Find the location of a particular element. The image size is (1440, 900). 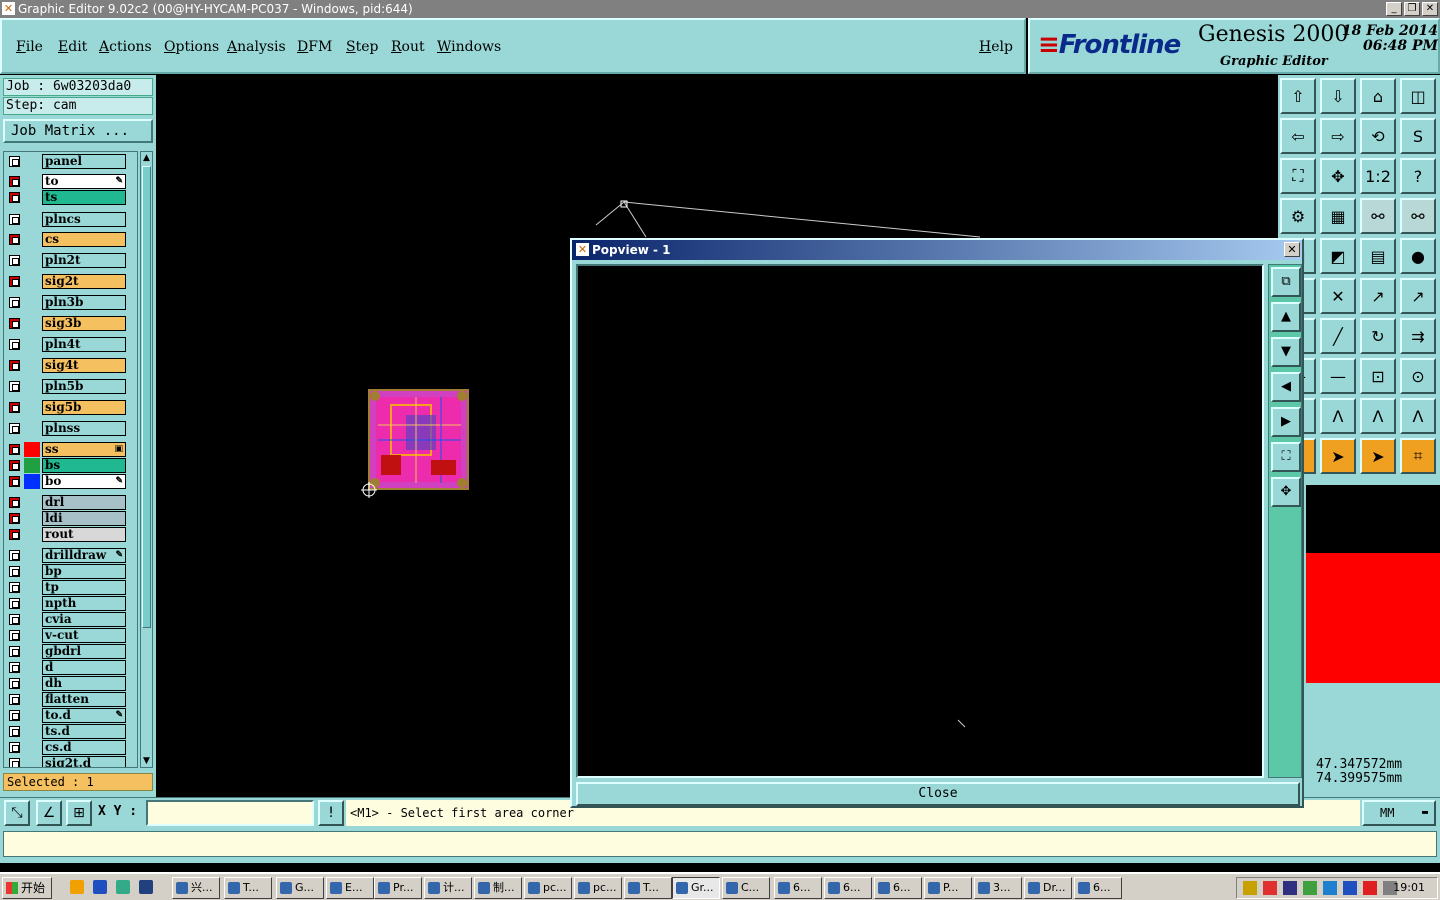

layer-row-drilldraw: drilldraw ✎ is located at coordinates (66, 555).